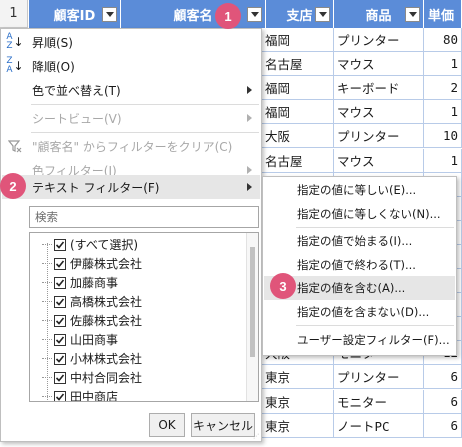  What do you see at coordinates (379, 88) in the screenshot?
I see `table-cell-product: キーボード` at bounding box center [379, 88].